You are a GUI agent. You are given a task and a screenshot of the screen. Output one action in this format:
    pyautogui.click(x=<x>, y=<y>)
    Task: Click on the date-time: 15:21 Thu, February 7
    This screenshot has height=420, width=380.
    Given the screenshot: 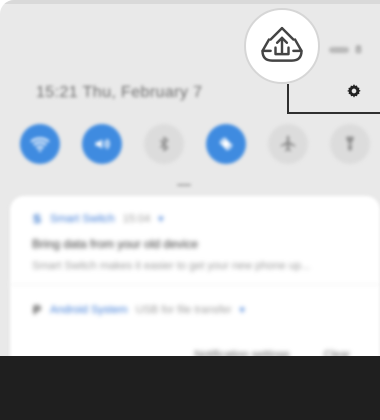 What is the action you would take?
    pyautogui.click(x=119, y=92)
    